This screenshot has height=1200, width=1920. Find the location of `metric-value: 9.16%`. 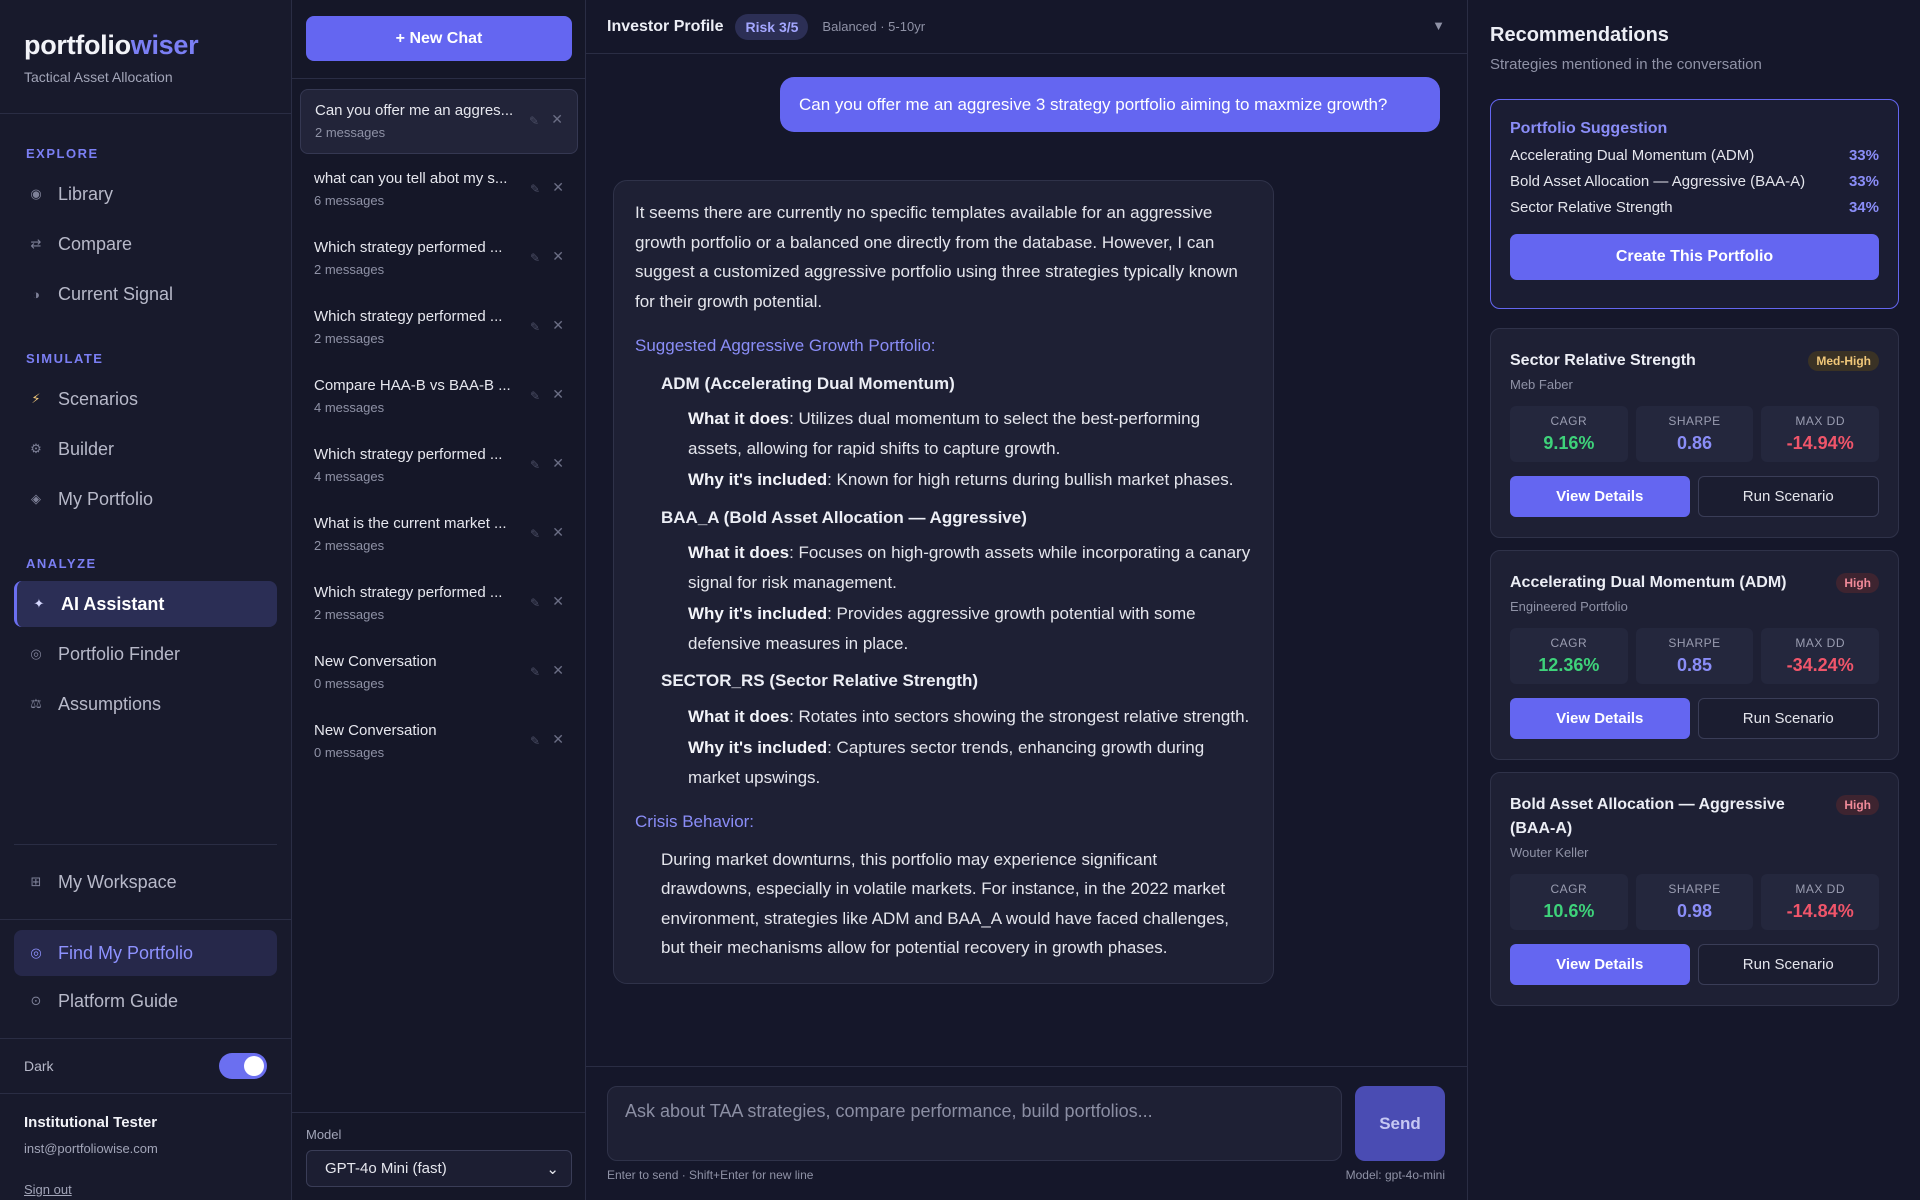

metric-value: 9.16% is located at coordinates (1569, 443).